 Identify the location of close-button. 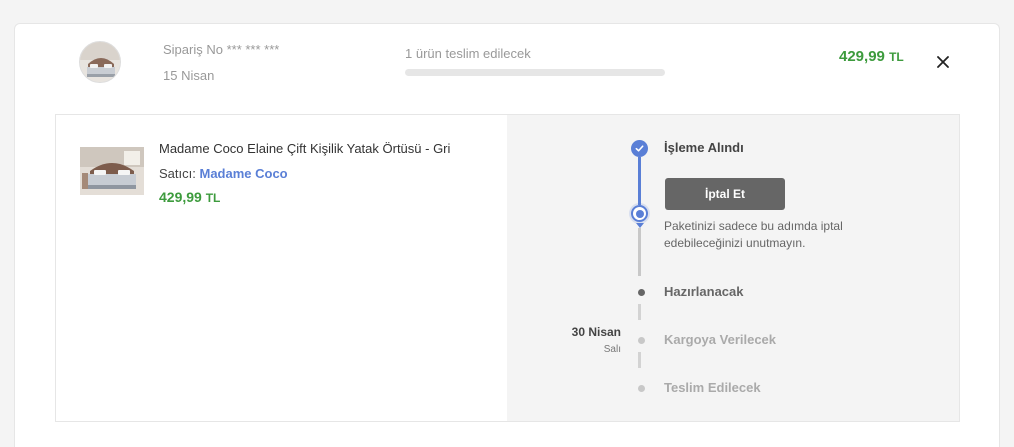
(943, 62).